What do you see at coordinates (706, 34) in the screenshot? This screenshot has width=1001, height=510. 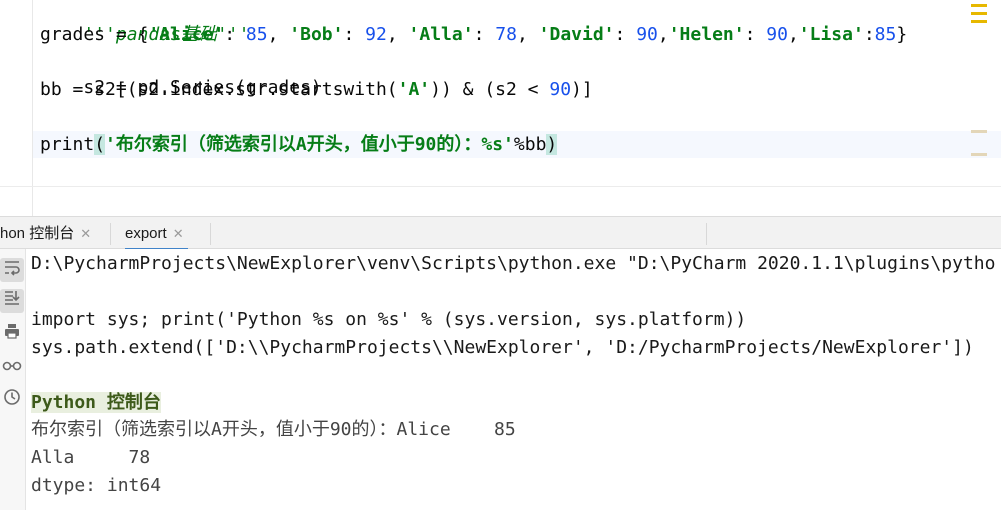 I see `string-literal: 'Helen'` at bounding box center [706, 34].